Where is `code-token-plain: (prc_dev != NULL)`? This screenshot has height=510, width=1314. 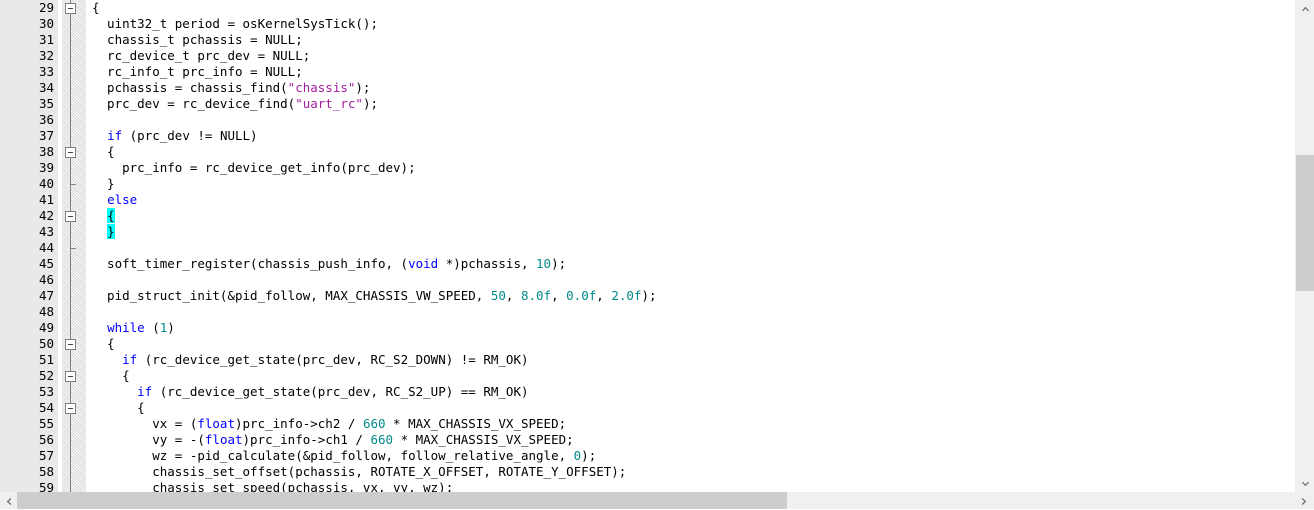 code-token-plain: (prc_dev != NULL) is located at coordinates (190, 135).